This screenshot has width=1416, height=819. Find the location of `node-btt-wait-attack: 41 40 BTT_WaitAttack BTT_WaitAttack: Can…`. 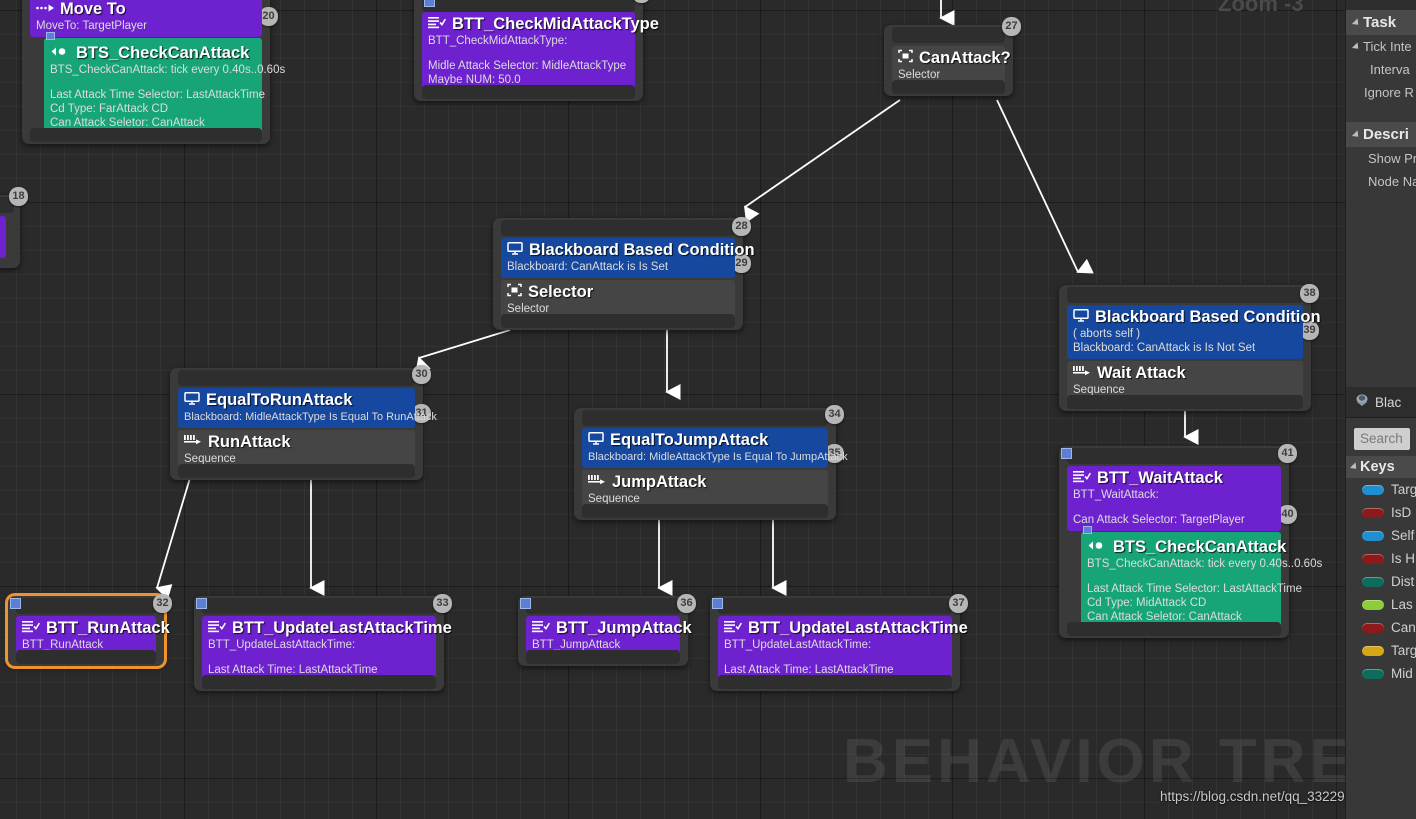

node-btt-wait-attack: 41 40 BTT_WaitAttack BTT_WaitAttack: Can… is located at coordinates (1191, 541).